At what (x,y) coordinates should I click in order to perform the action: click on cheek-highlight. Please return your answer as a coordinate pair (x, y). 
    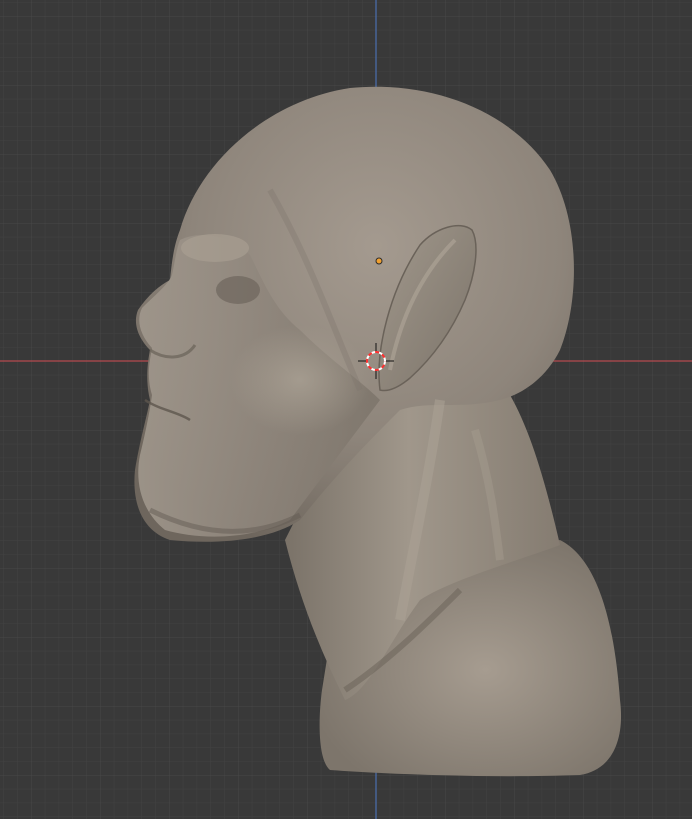
    Looking at the image, I should click on (300, 380).